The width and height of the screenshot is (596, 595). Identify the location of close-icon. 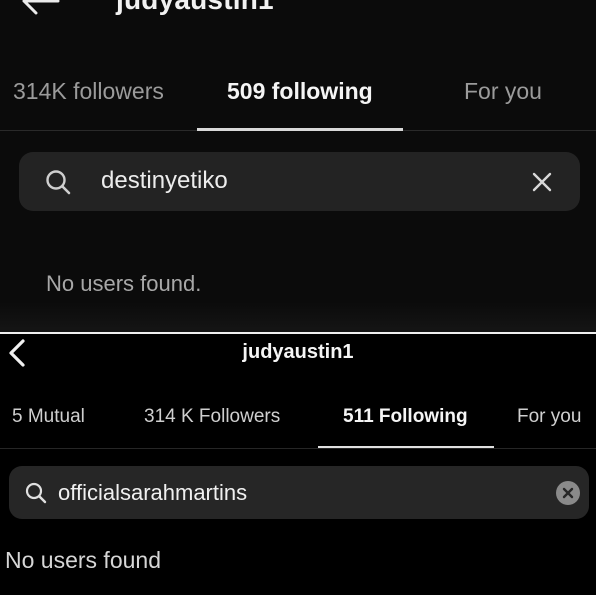
(542, 182).